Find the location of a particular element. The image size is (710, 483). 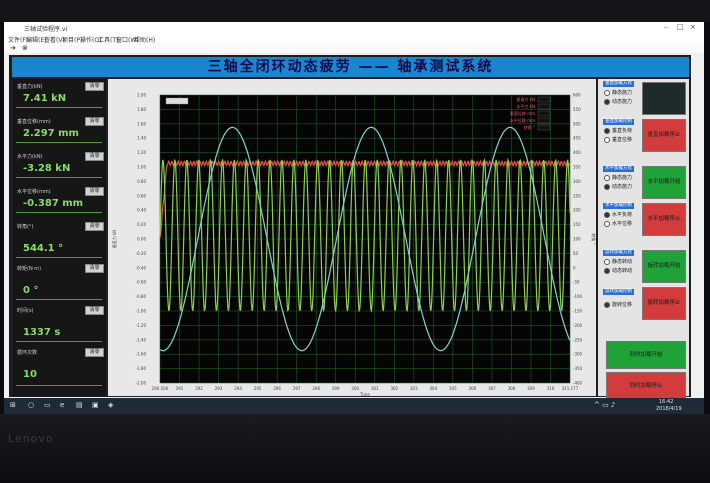

app-icon: ◈ is located at coordinates (110, 405).